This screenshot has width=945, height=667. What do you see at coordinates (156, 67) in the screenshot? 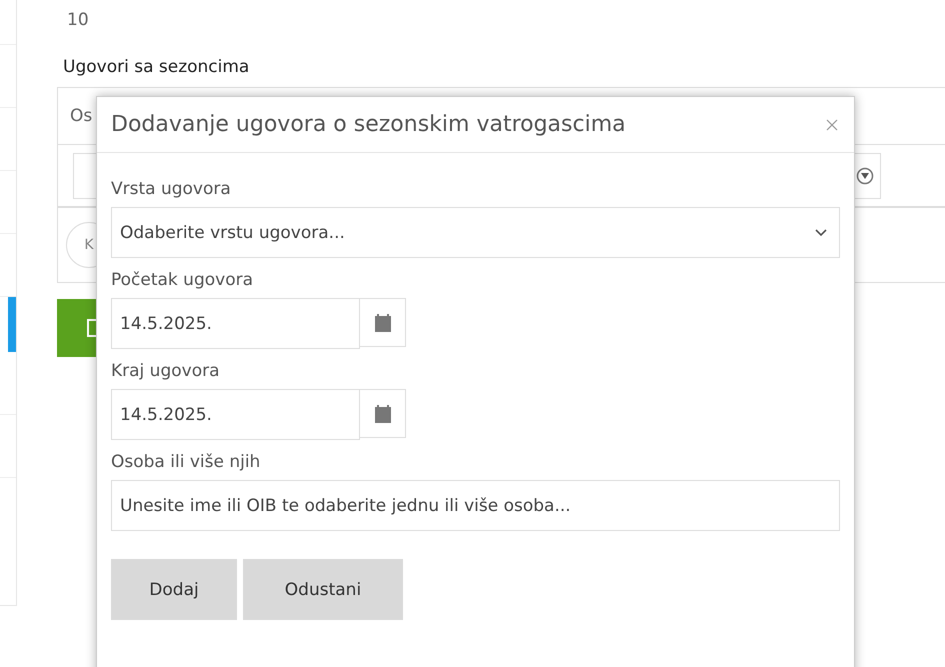
I see `section-title: Ugovori sa sezoncima` at bounding box center [156, 67].